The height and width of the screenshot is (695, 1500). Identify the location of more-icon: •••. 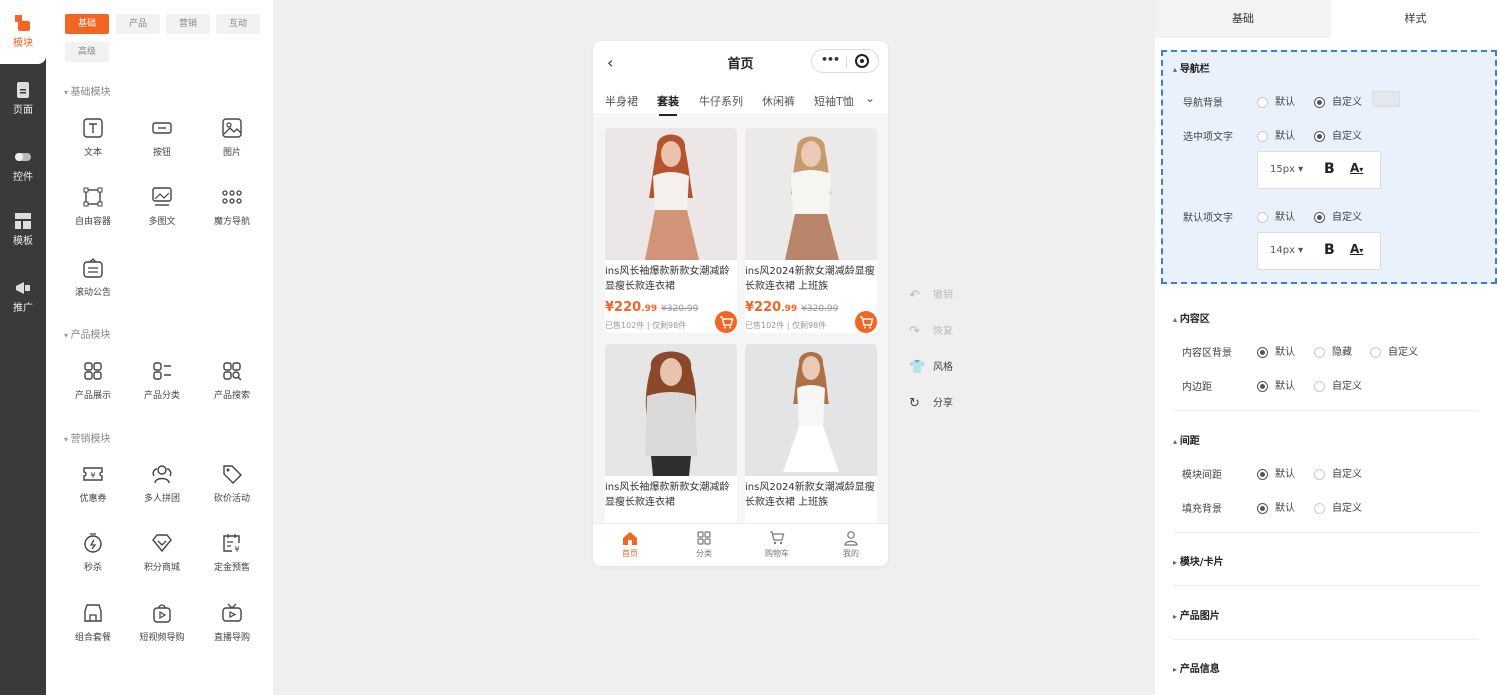
(830, 59).